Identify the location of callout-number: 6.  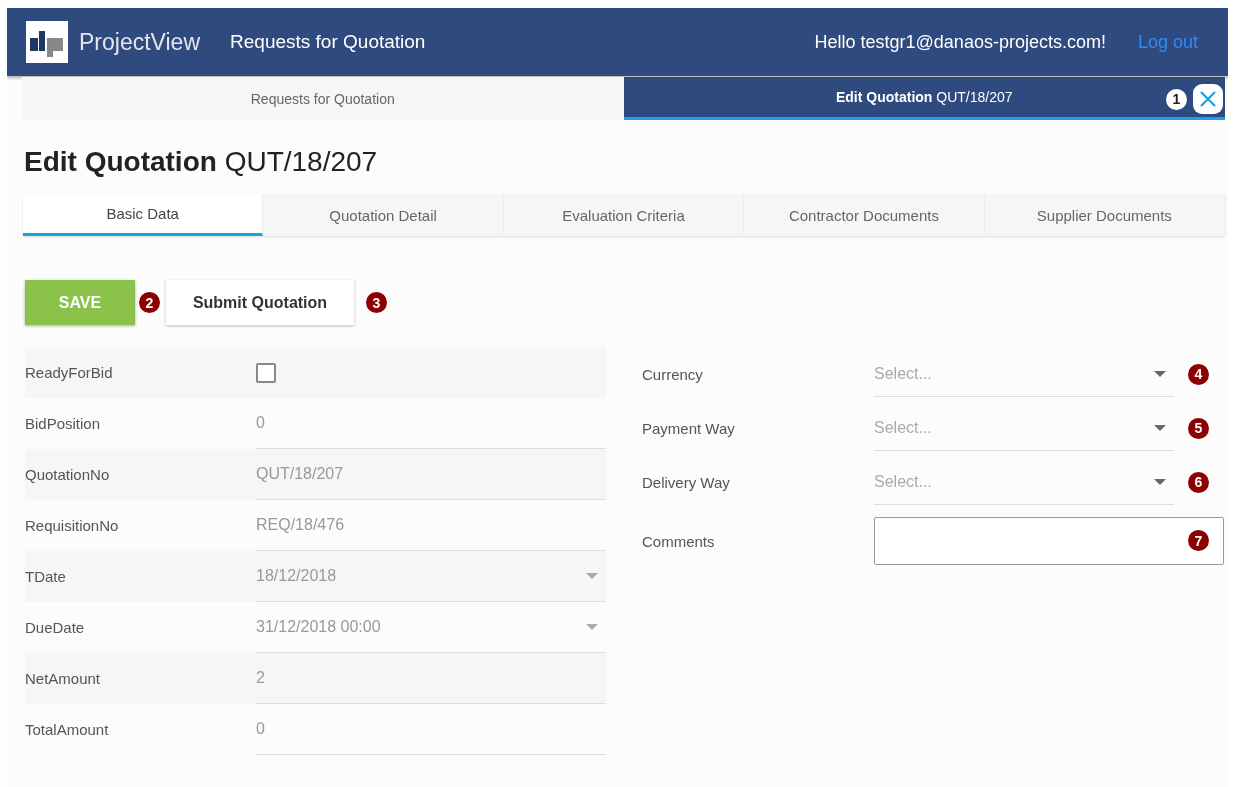
(1198, 482).